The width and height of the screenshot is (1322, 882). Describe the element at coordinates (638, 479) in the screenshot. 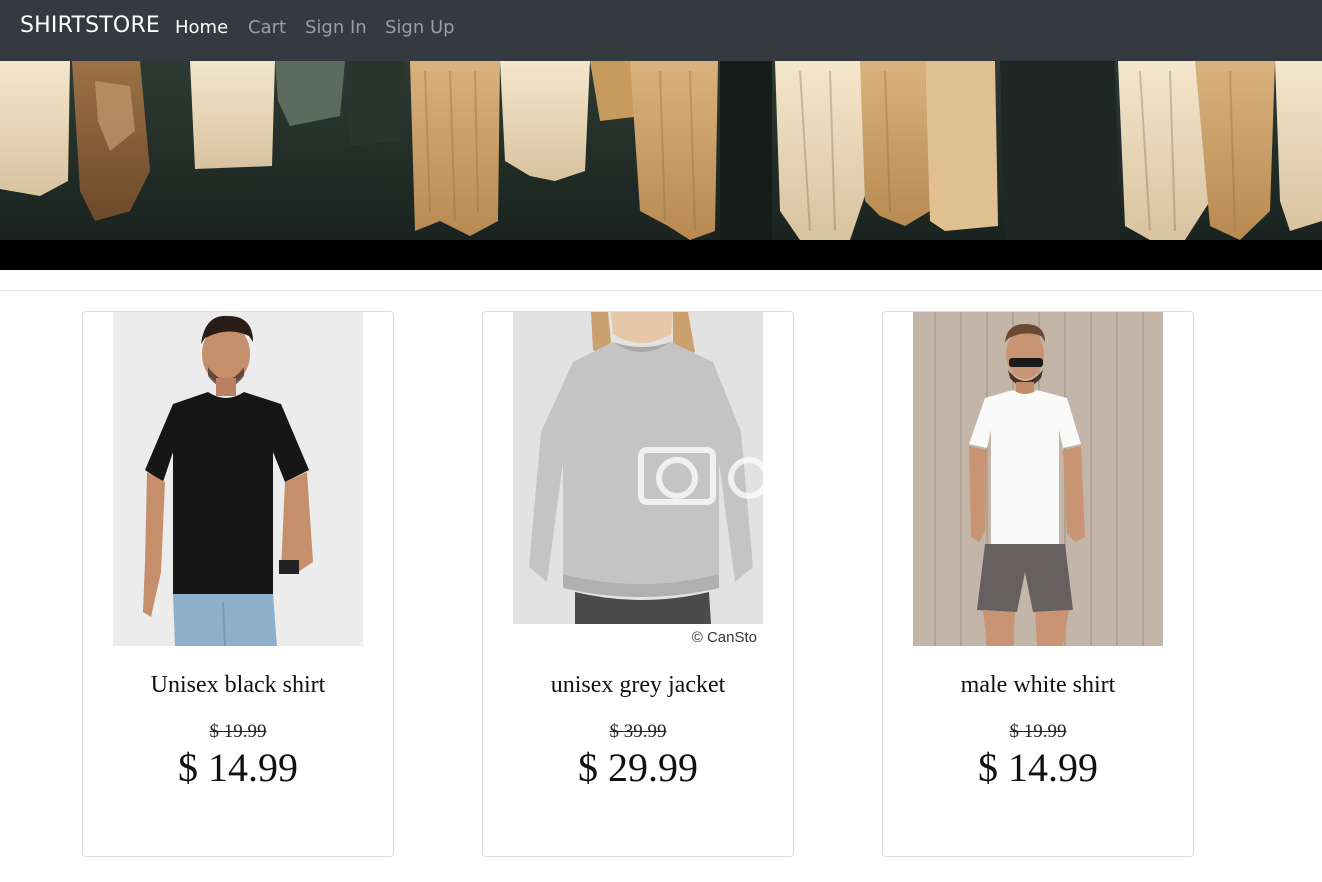

I see `product-image-grey-jacket: © CanSto` at that location.